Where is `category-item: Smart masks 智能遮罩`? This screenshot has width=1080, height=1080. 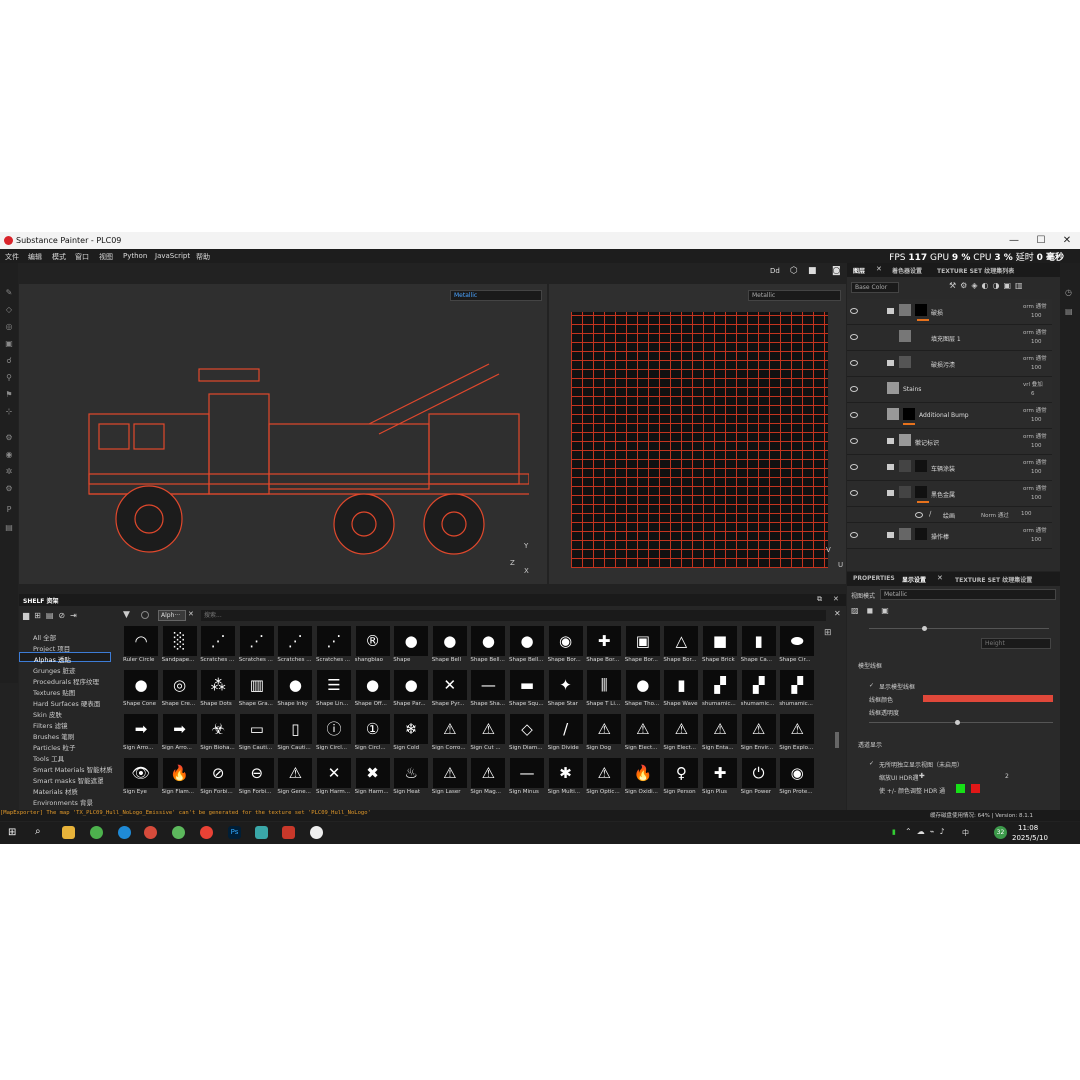
category-item: Smart masks 智能遮罩 is located at coordinates (68, 780).